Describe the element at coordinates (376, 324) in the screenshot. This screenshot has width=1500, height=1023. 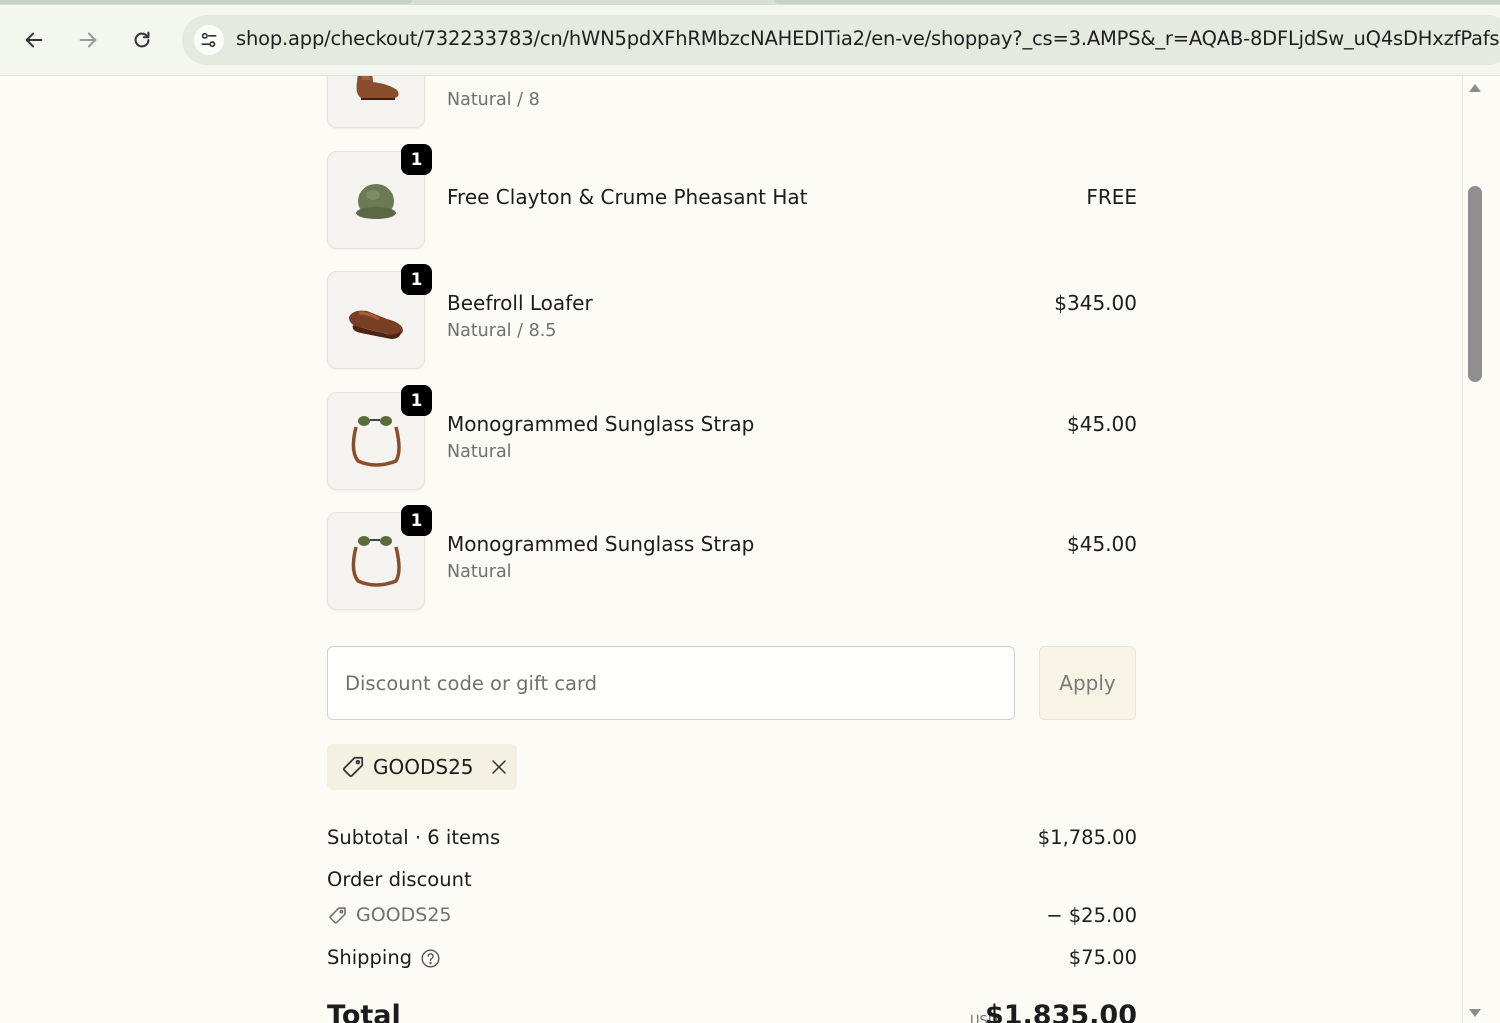
I see `loafer-icon` at that location.